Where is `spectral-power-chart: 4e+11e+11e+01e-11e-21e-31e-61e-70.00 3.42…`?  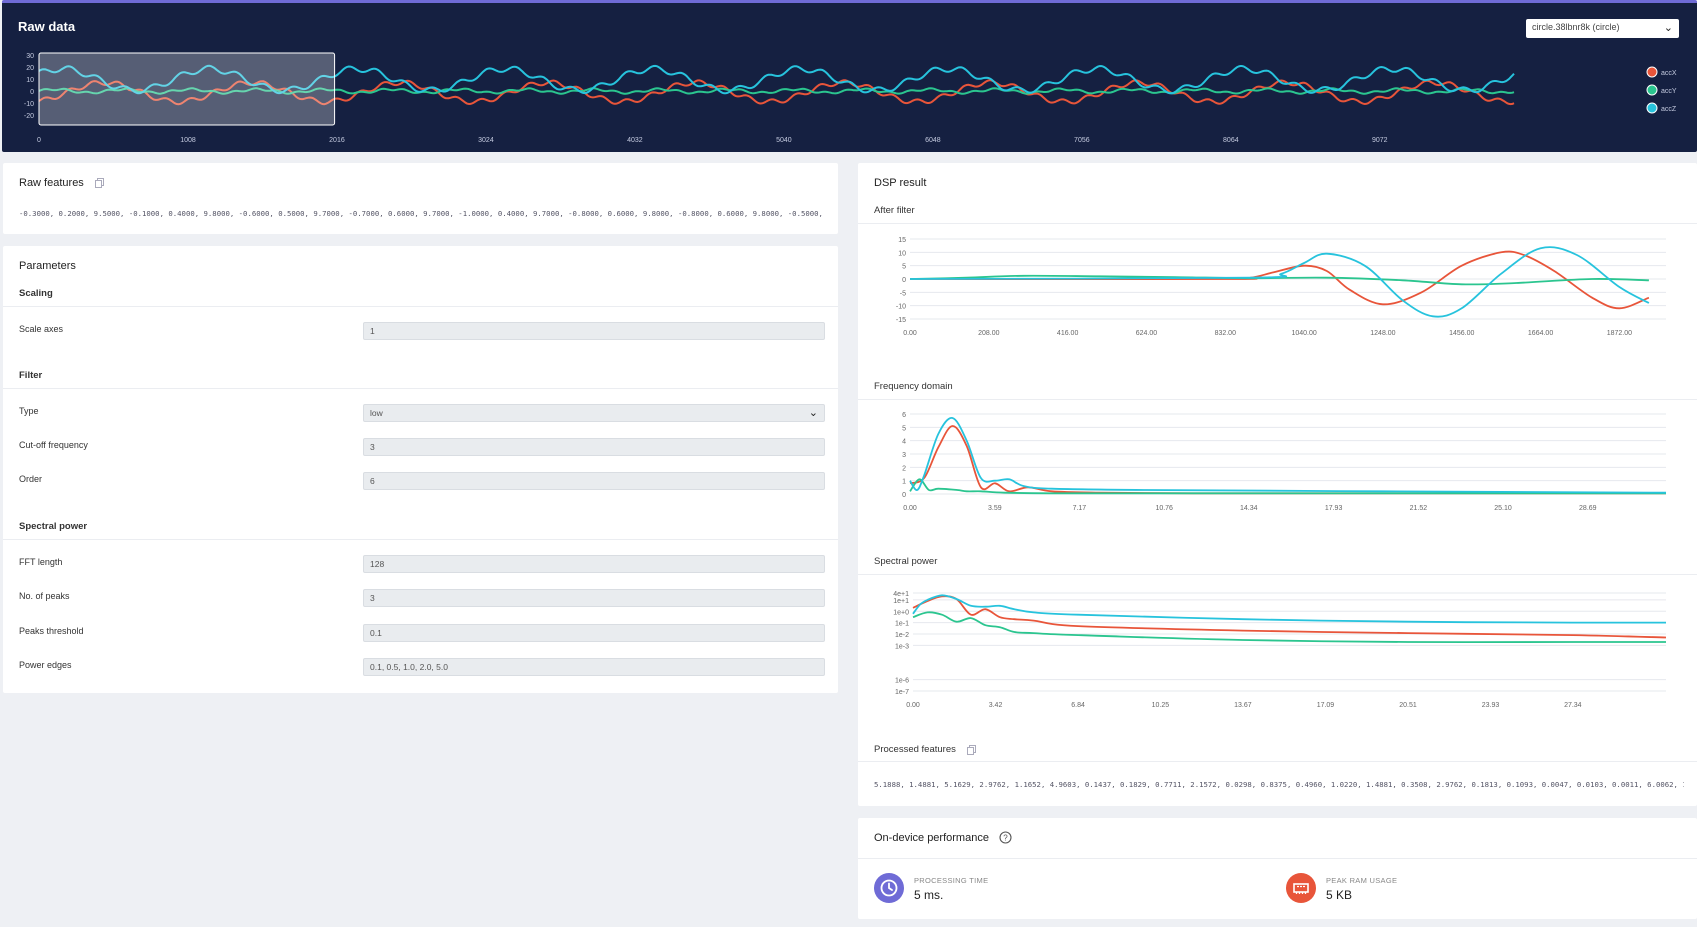
spectral-power-chart: 4e+11e+11e+01e-11e-21e-31e-61e-70.00 3.42… is located at coordinates (1277, 647).